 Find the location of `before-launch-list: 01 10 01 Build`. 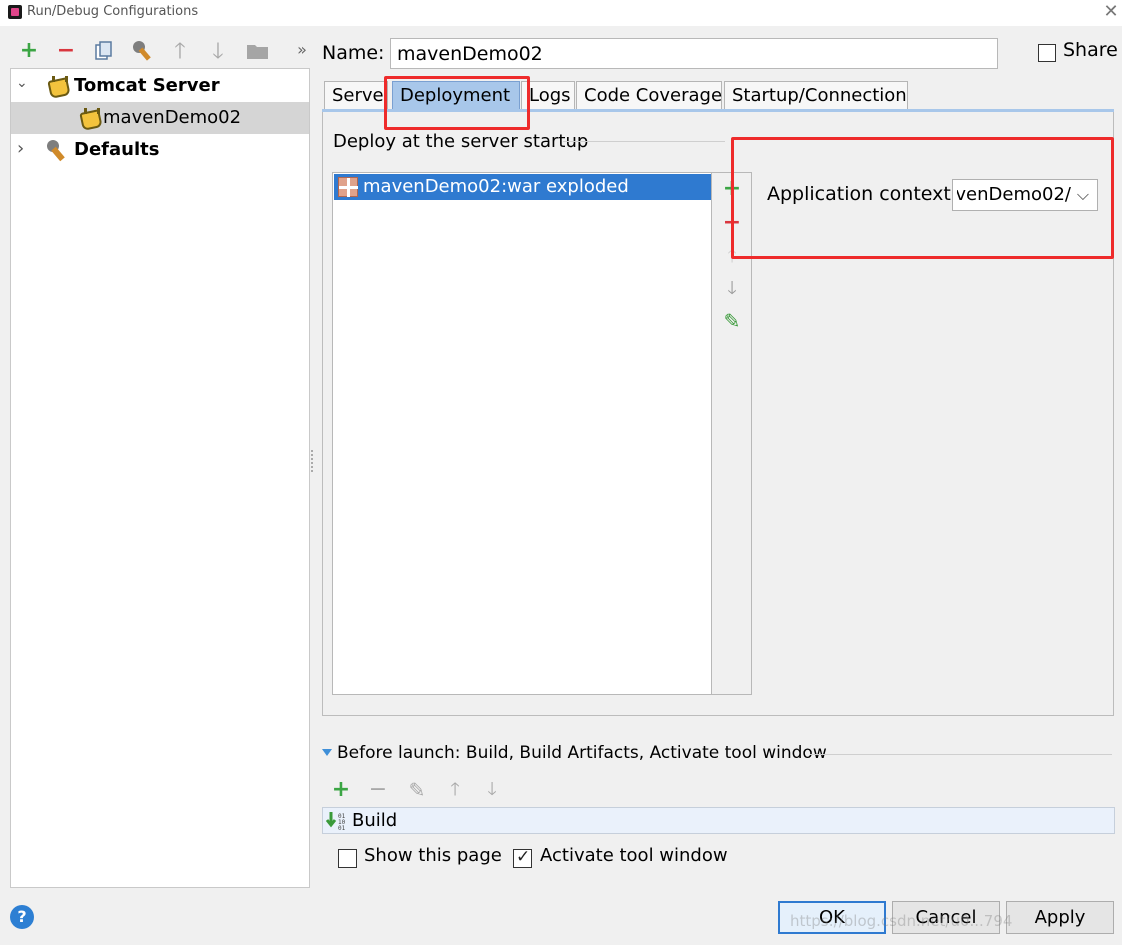

before-launch-list: 01 10 01 Build is located at coordinates (718, 820).